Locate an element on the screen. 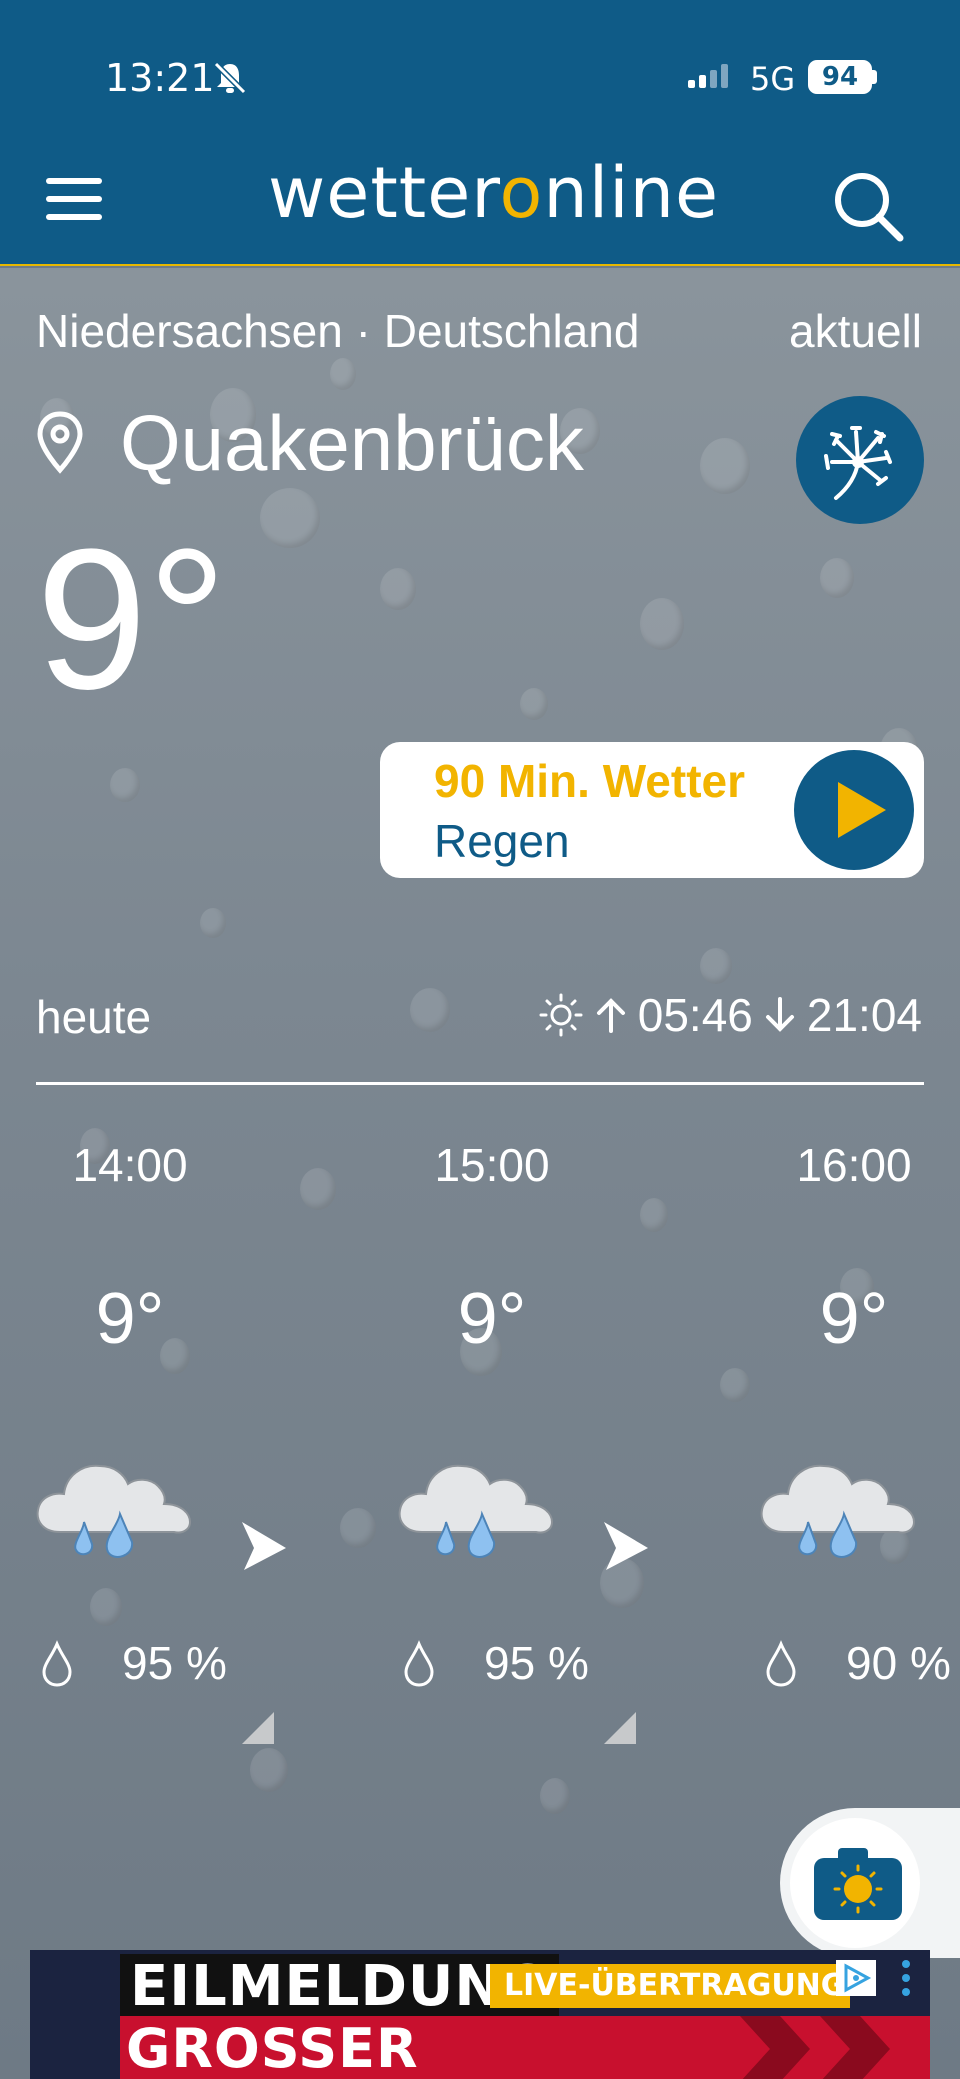  signal-icon is located at coordinates (708, 76).